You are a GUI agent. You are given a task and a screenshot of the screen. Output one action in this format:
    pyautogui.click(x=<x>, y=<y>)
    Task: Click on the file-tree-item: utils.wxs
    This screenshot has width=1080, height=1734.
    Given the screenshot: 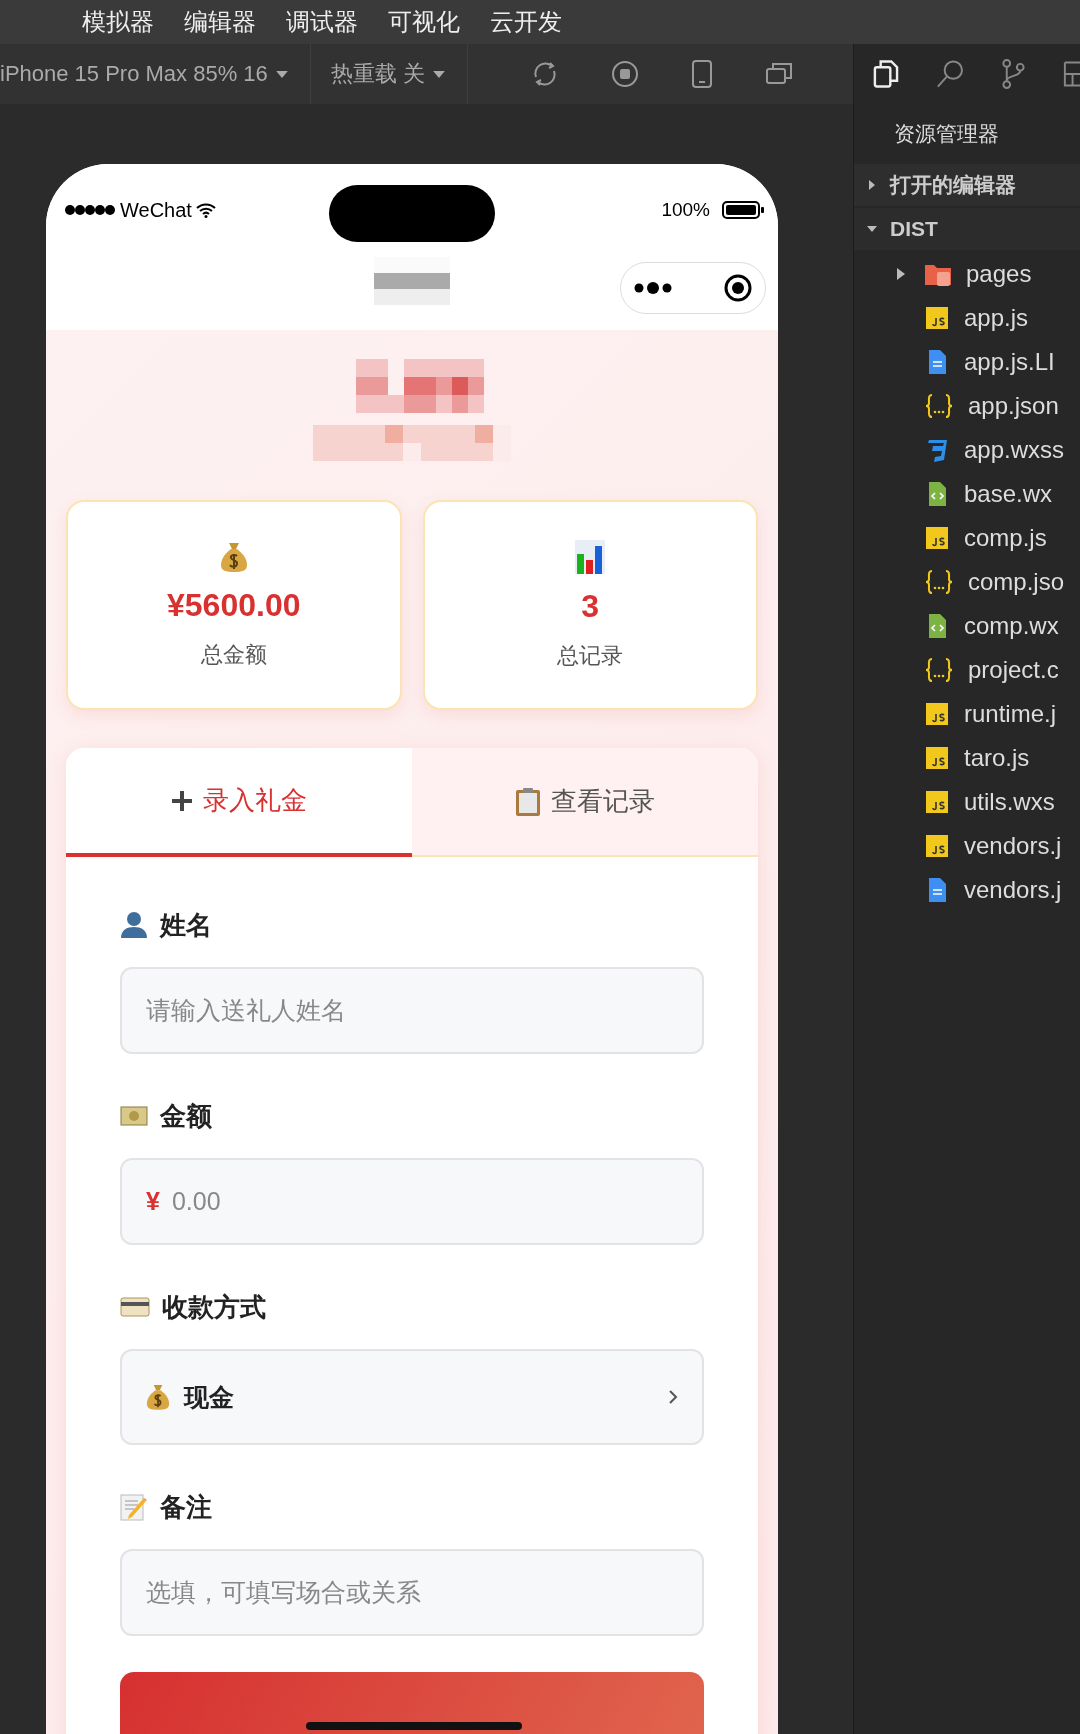 What is the action you would take?
    pyautogui.click(x=967, y=802)
    